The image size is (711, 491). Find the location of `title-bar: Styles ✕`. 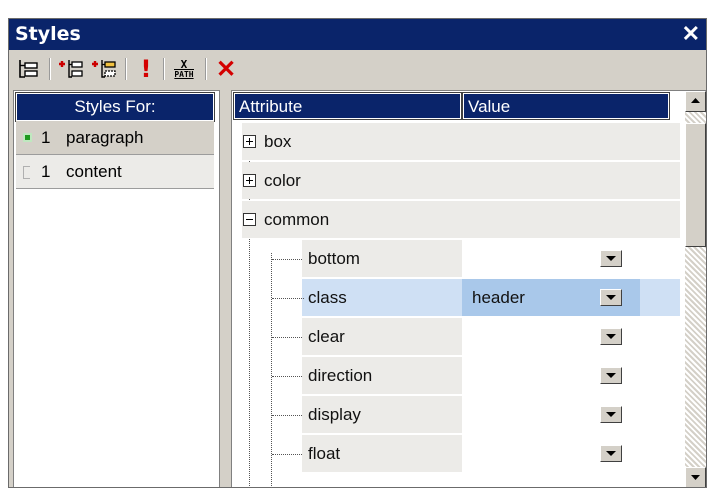

title-bar: Styles ✕ is located at coordinates (357, 34).